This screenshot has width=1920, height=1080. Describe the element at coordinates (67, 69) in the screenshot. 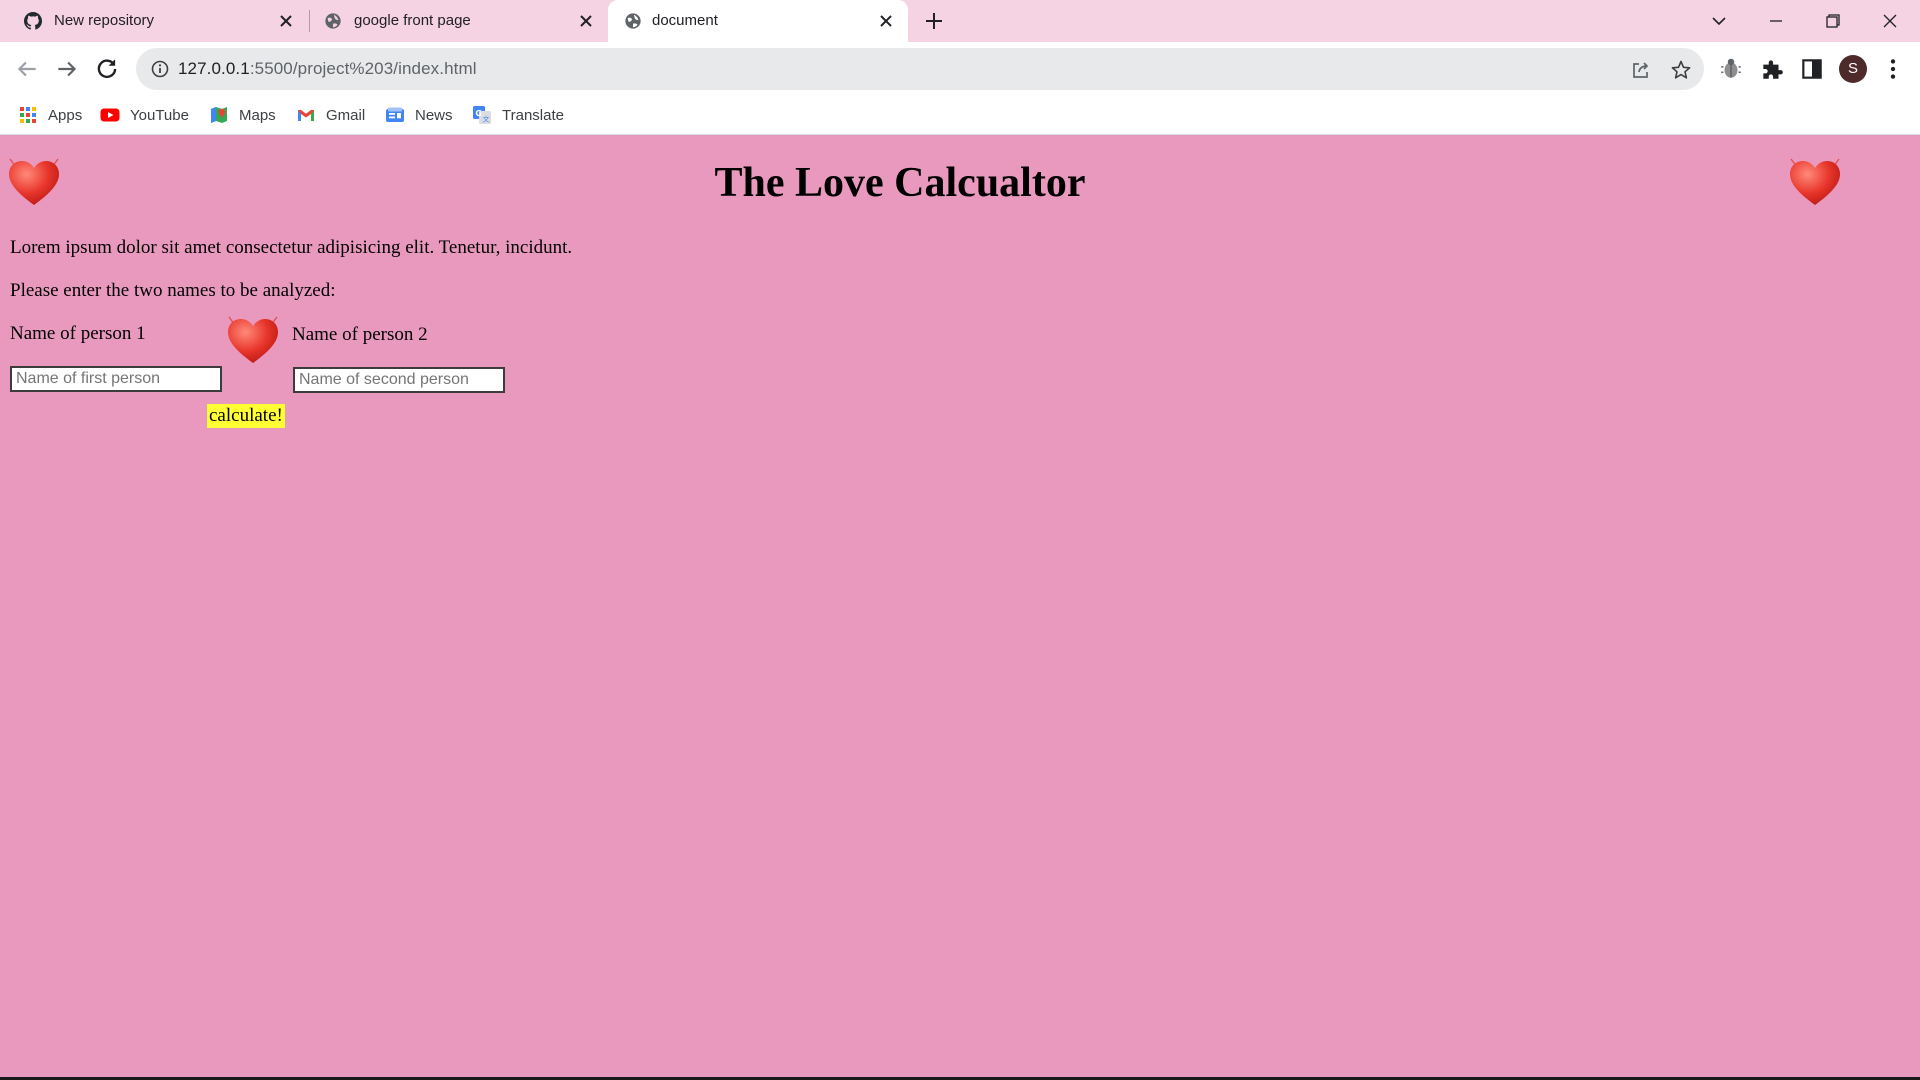

I see `forward-icon` at that location.